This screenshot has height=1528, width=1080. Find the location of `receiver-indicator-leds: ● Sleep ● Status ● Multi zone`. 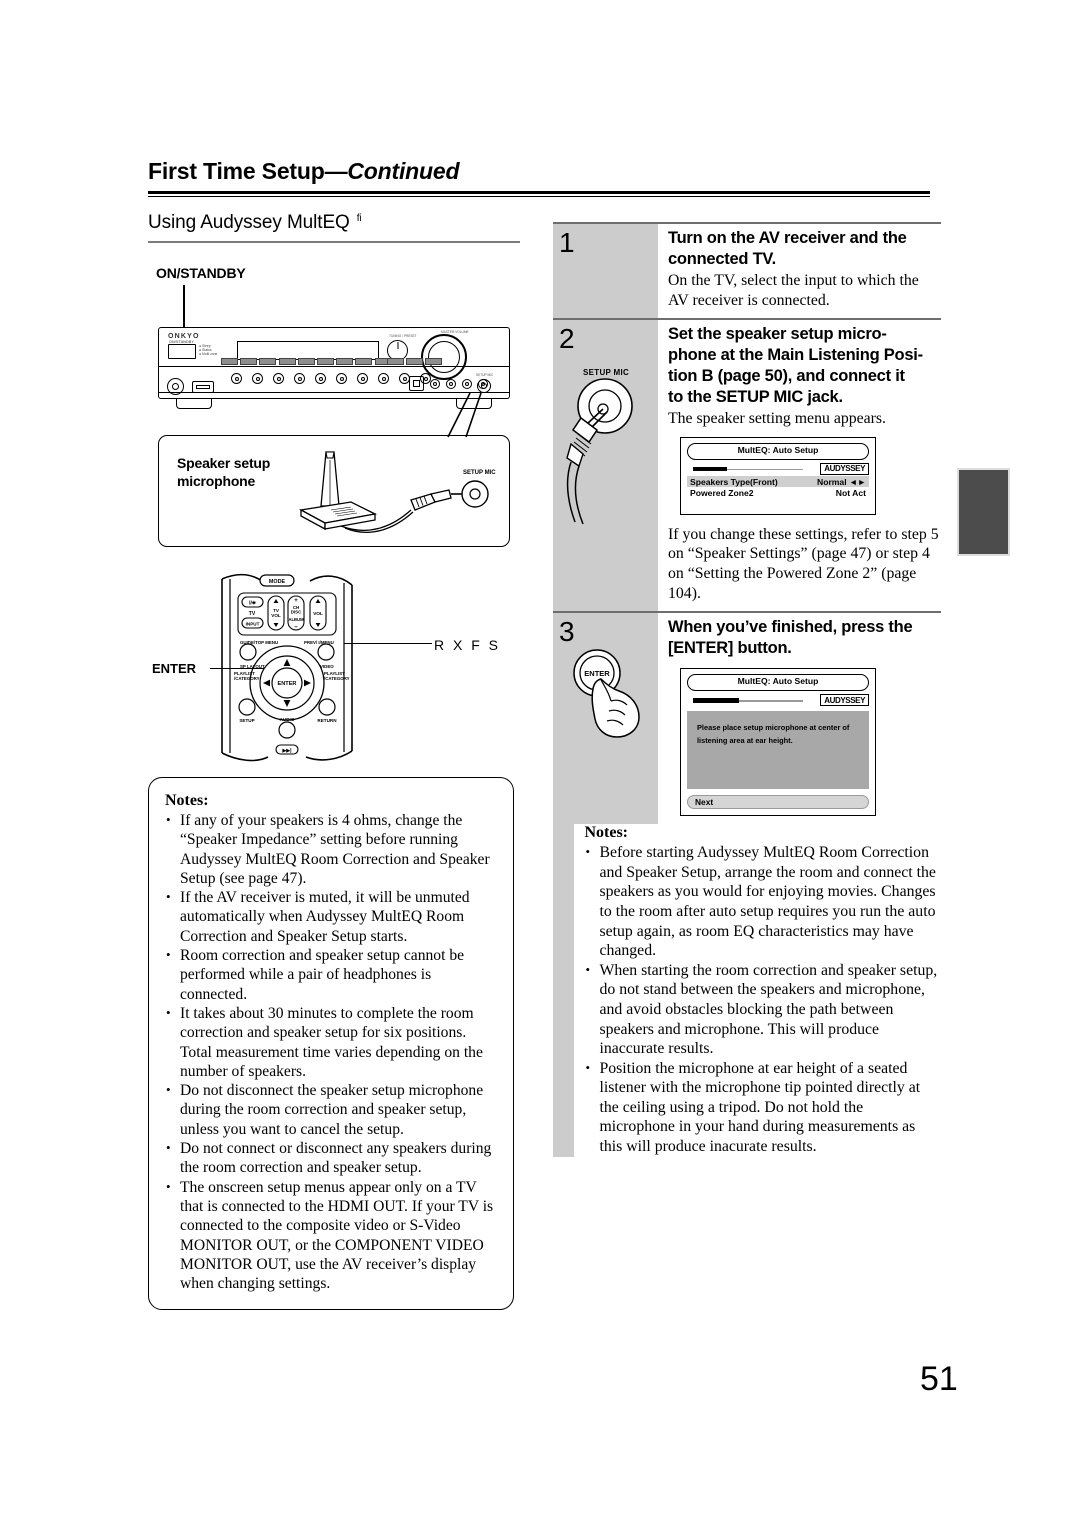

receiver-indicator-leds: ● Sleep ● Status ● Multi zone is located at coordinates (208, 350).